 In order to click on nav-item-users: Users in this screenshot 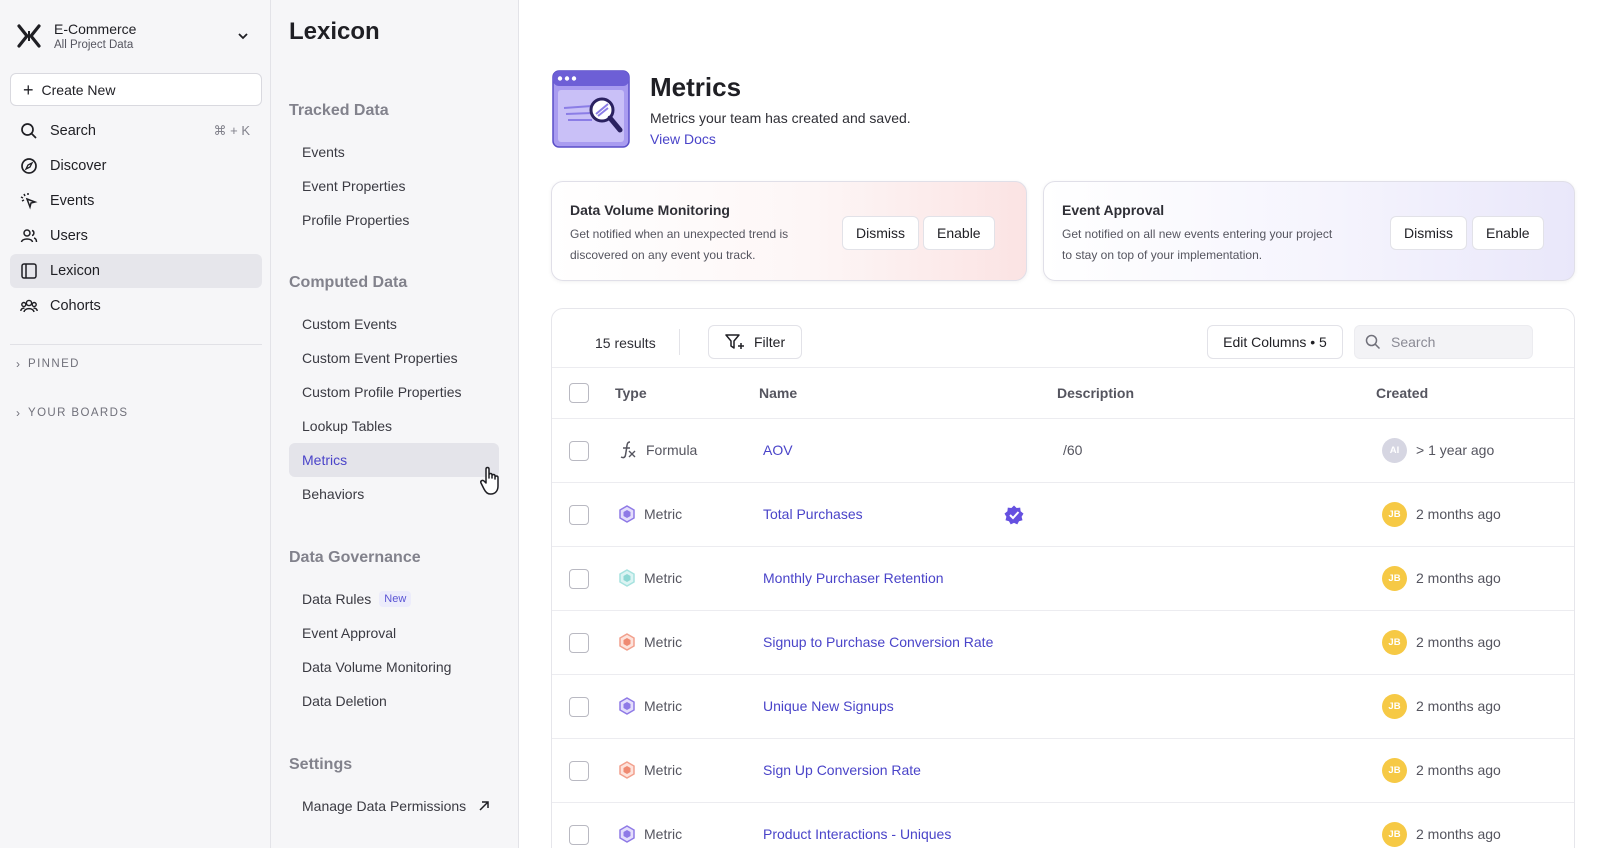, I will do `click(136, 236)`.